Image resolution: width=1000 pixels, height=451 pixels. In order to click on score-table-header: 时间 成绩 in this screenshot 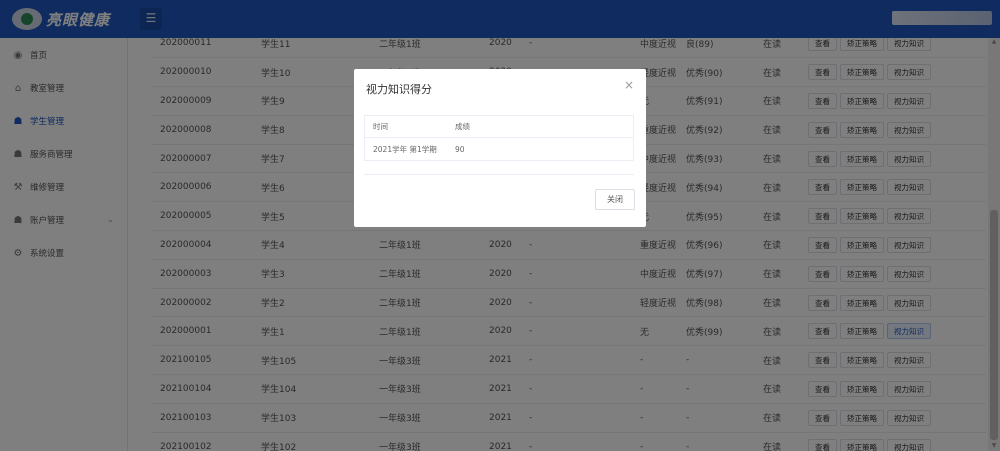, I will do `click(499, 127)`.